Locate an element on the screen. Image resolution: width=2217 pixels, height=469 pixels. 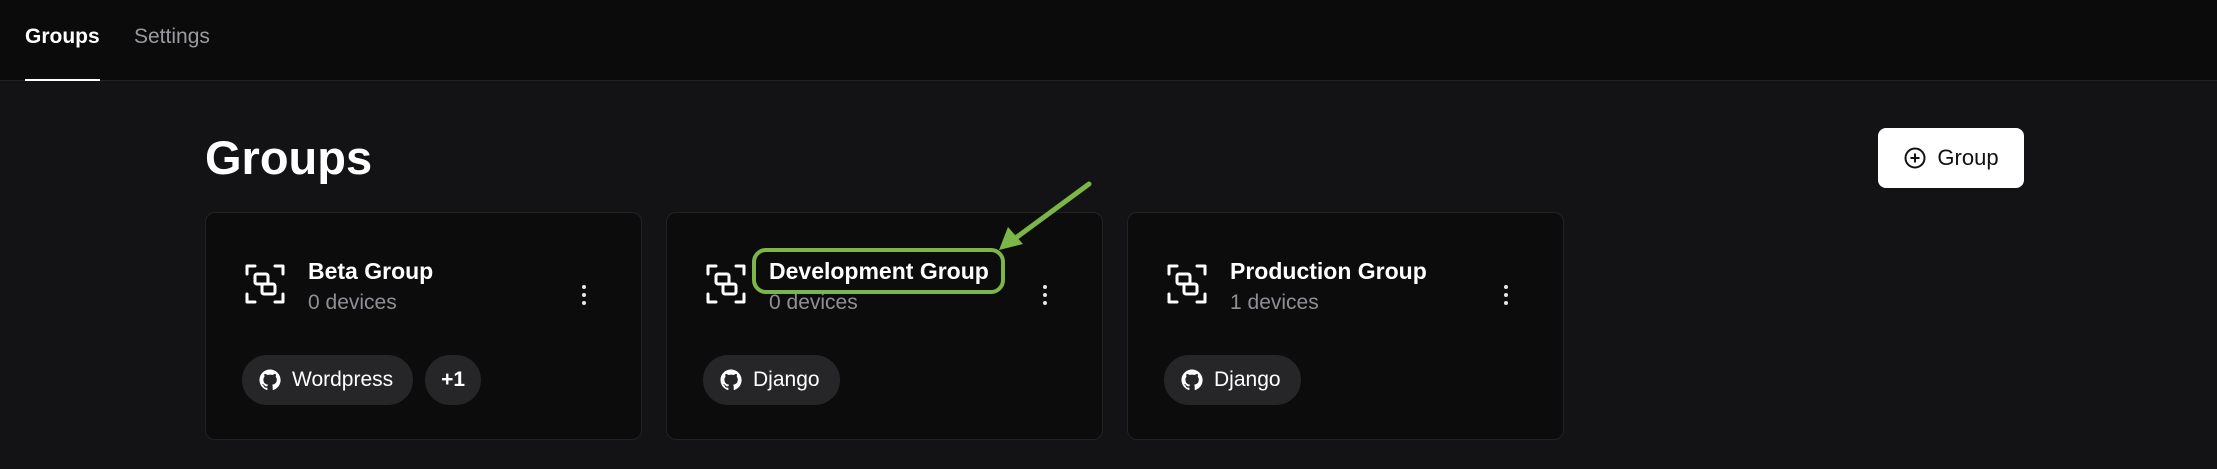
more-tags-count: +1 is located at coordinates (453, 379).